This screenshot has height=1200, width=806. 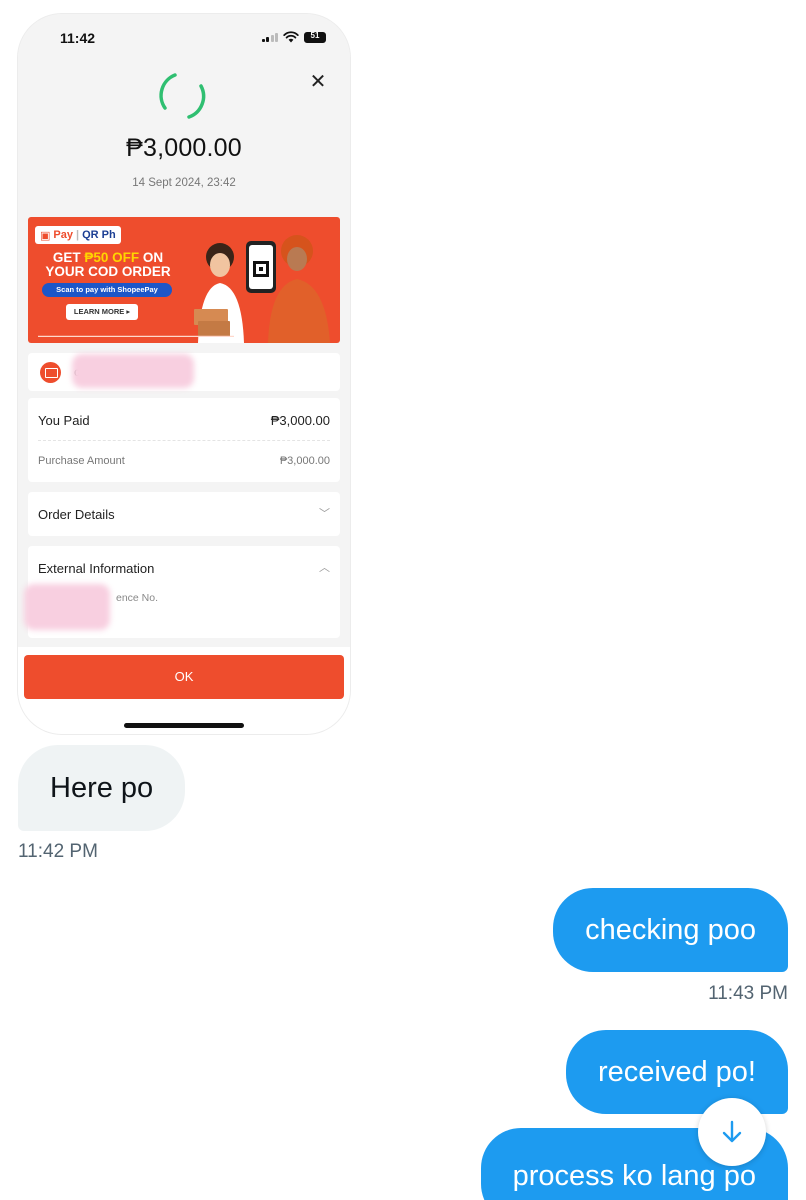 What do you see at coordinates (304, 461) in the screenshot?
I see `purchase-amount-value: ₱3,000.00` at bounding box center [304, 461].